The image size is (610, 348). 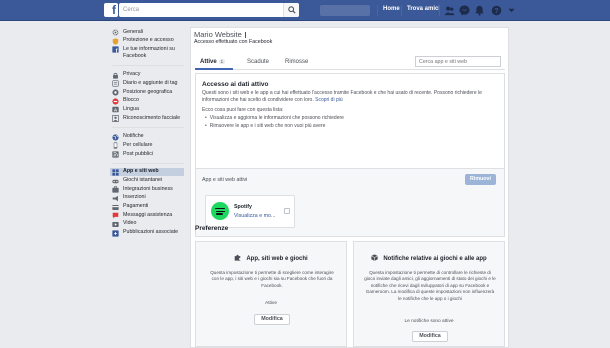 What do you see at coordinates (115, 154) in the screenshot?
I see `rss-icon` at bounding box center [115, 154].